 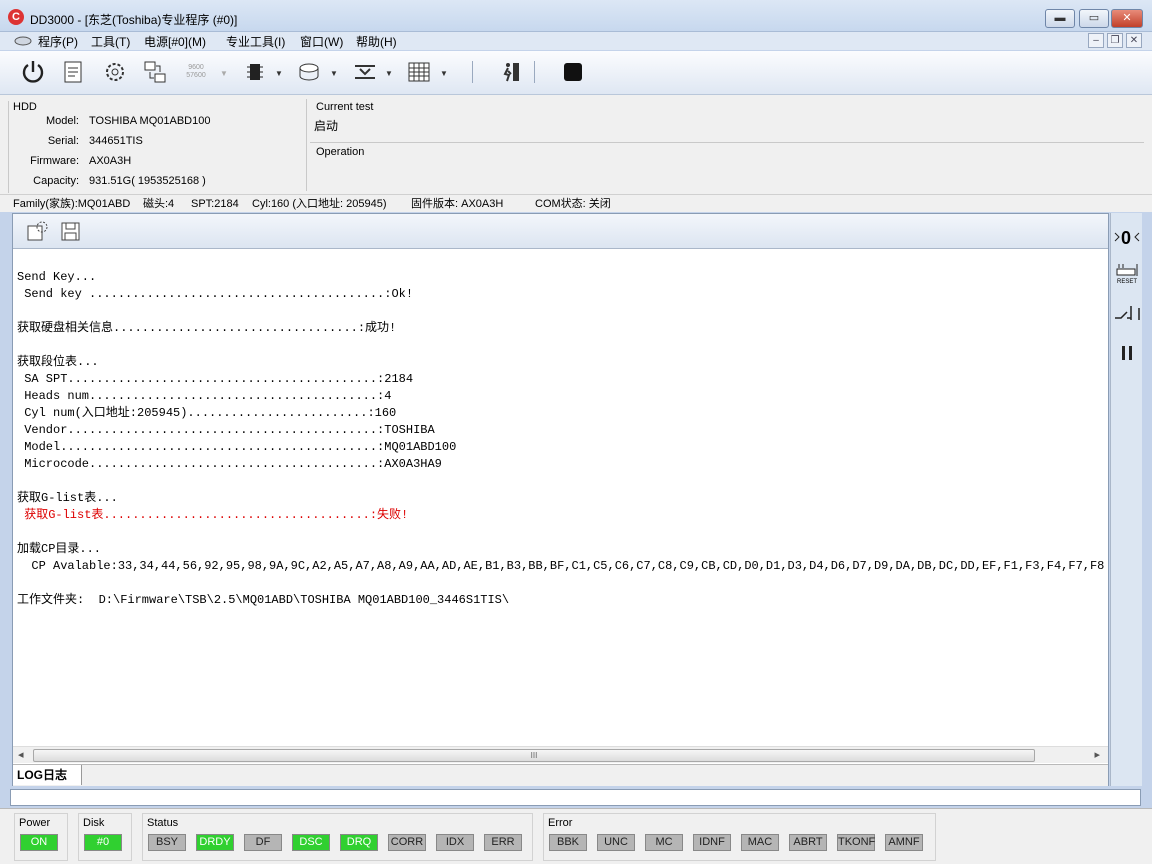 I want to click on horizontal-scrollbar: ◂ III ▸, so click(x=560, y=754).